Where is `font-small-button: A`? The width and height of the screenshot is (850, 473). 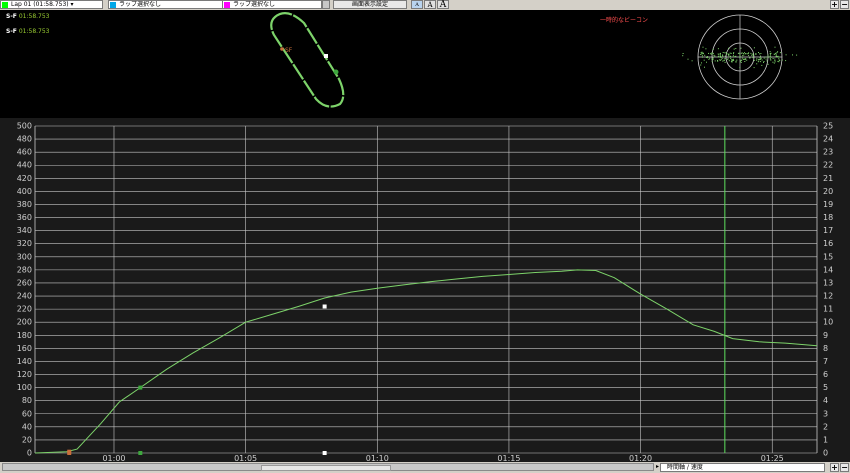
font-small-button: A is located at coordinates (417, 4).